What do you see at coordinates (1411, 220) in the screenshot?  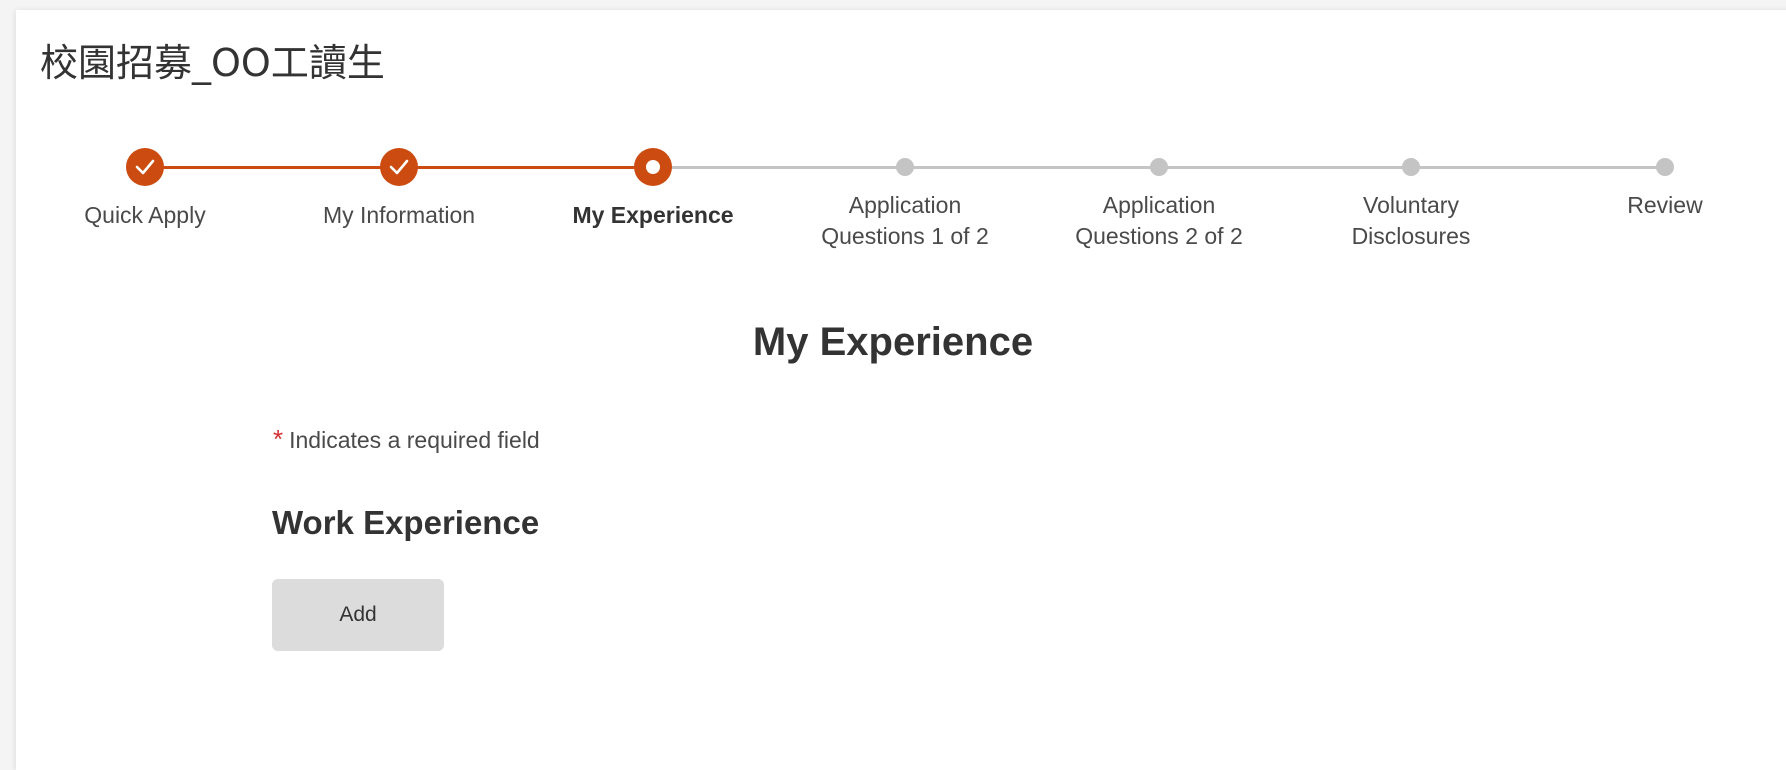 I see `step-label: Voluntary Disclosures` at bounding box center [1411, 220].